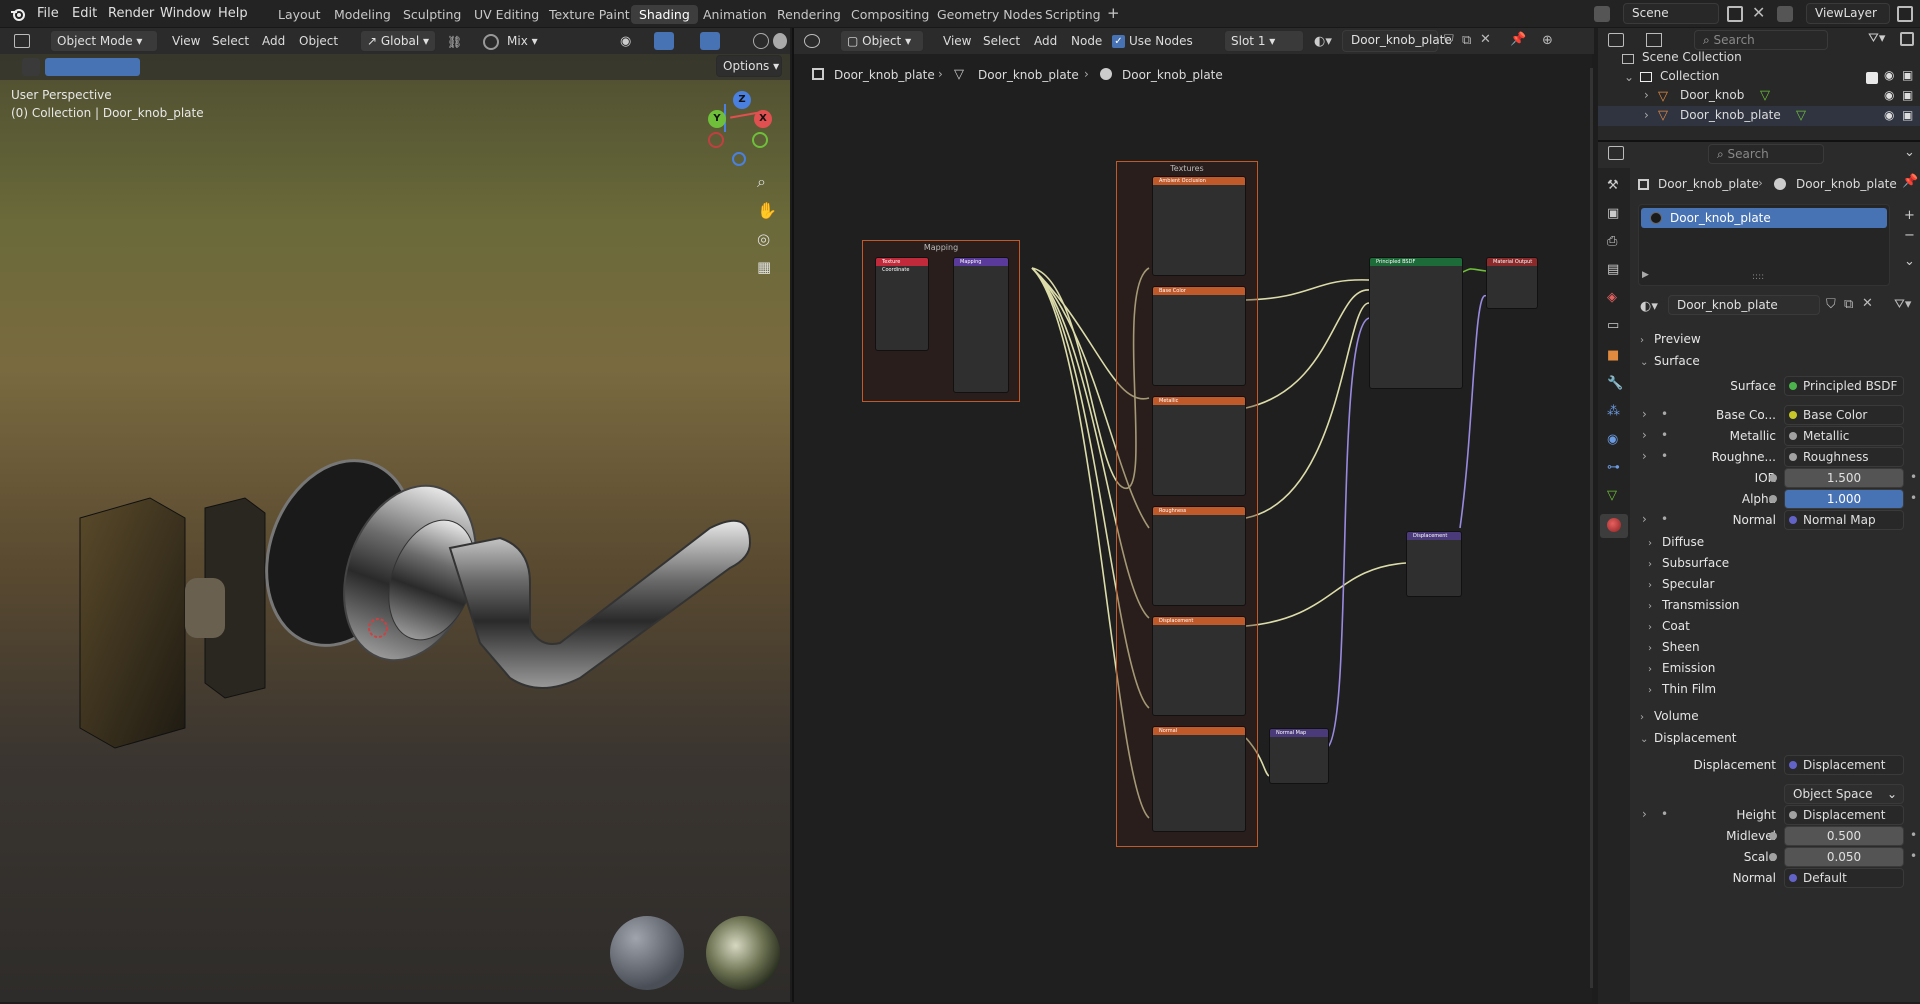 The width and height of the screenshot is (1920, 1004). What do you see at coordinates (1848, 304) in the screenshot?
I see `material-duplicate-icon: ⧉` at bounding box center [1848, 304].